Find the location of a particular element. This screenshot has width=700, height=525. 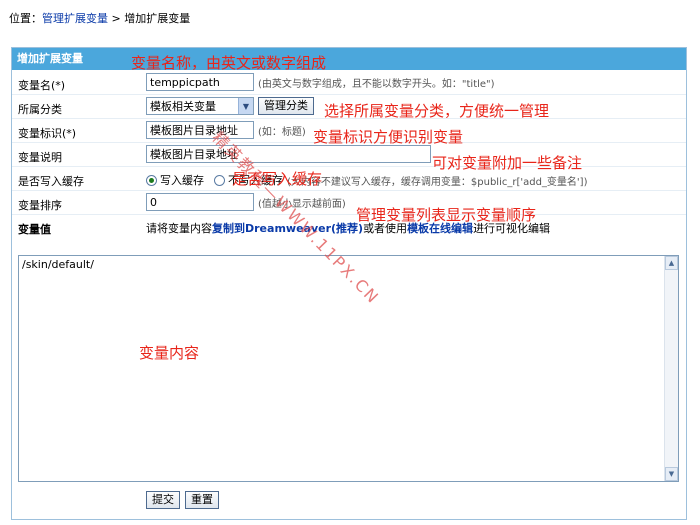

row-var-name: 变量名(*) (由英文与数字组成，且不能以数字开头。如："title") is located at coordinates (349, 83).